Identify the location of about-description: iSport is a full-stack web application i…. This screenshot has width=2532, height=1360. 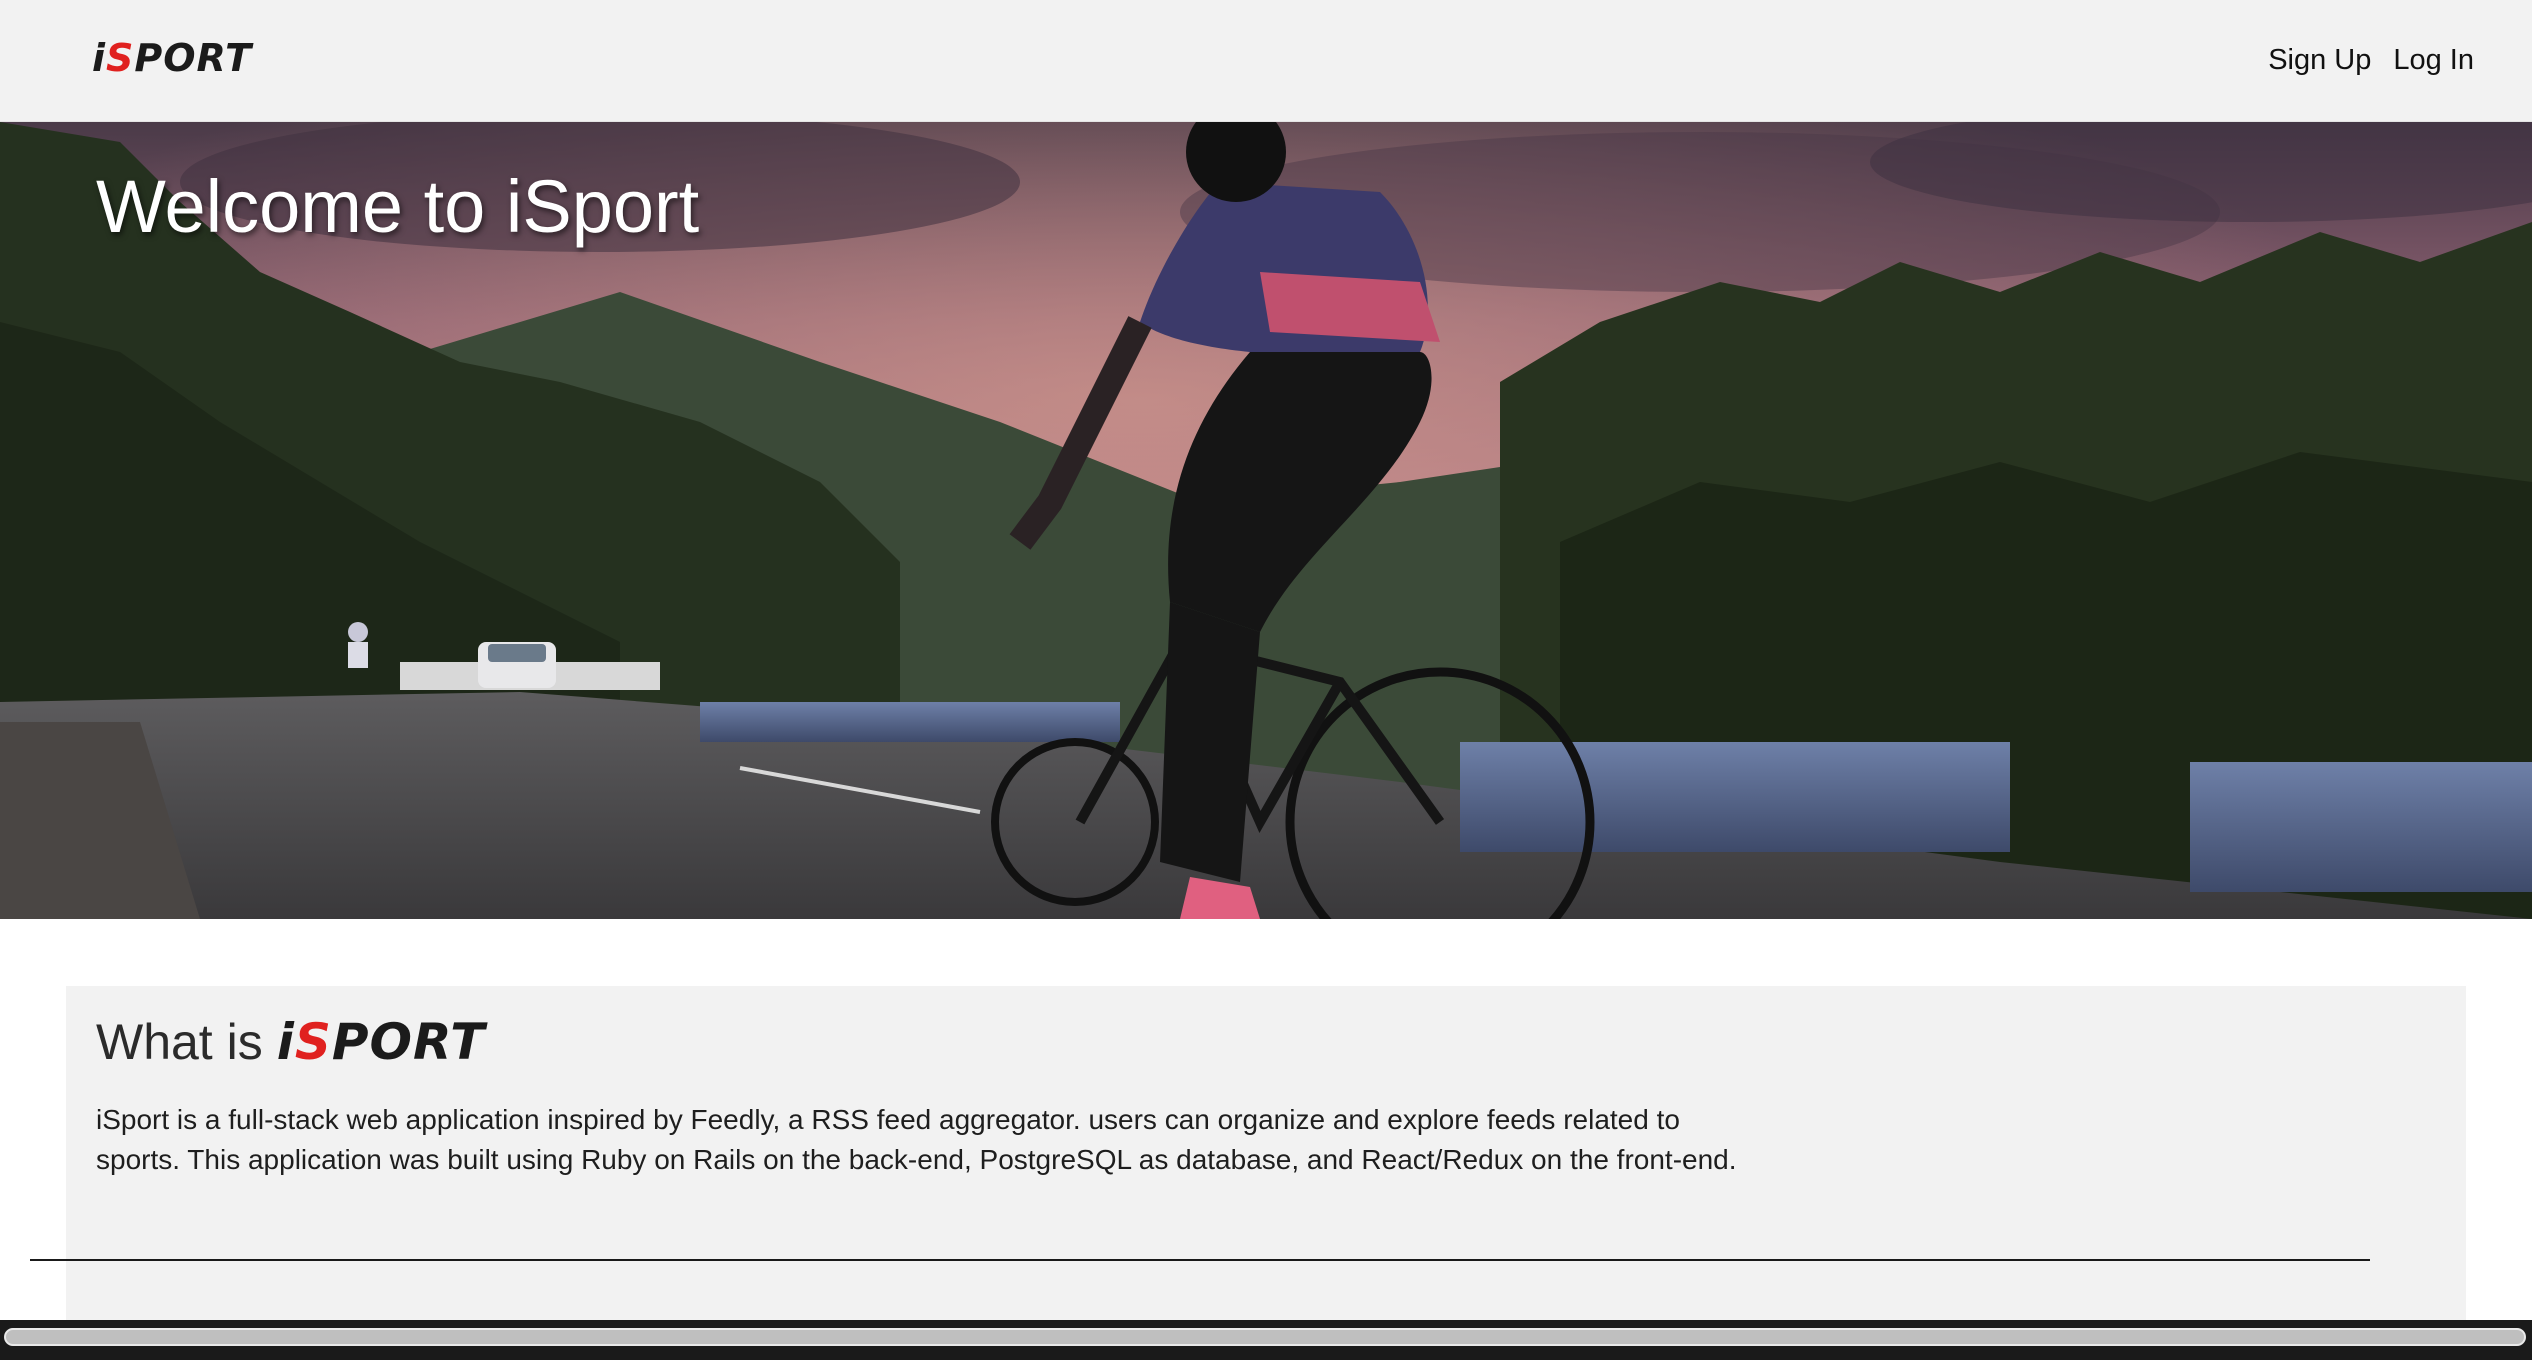
(916, 1139).